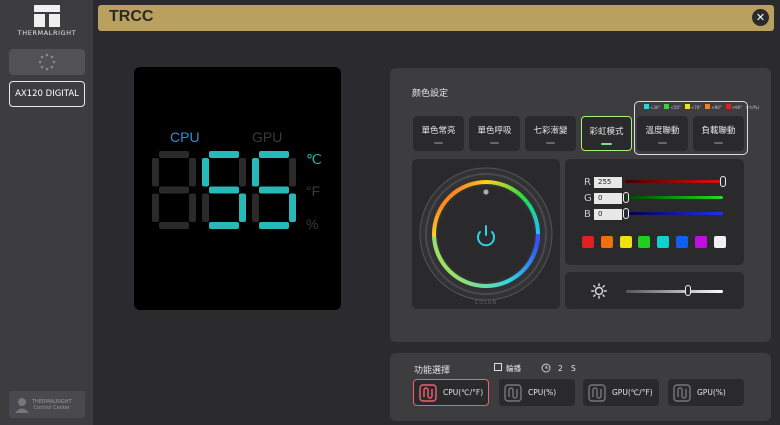 The image size is (780, 425). What do you see at coordinates (550, 131) in the screenshot?
I see `mode-button-label: 七彩漸變` at bounding box center [550, 131].